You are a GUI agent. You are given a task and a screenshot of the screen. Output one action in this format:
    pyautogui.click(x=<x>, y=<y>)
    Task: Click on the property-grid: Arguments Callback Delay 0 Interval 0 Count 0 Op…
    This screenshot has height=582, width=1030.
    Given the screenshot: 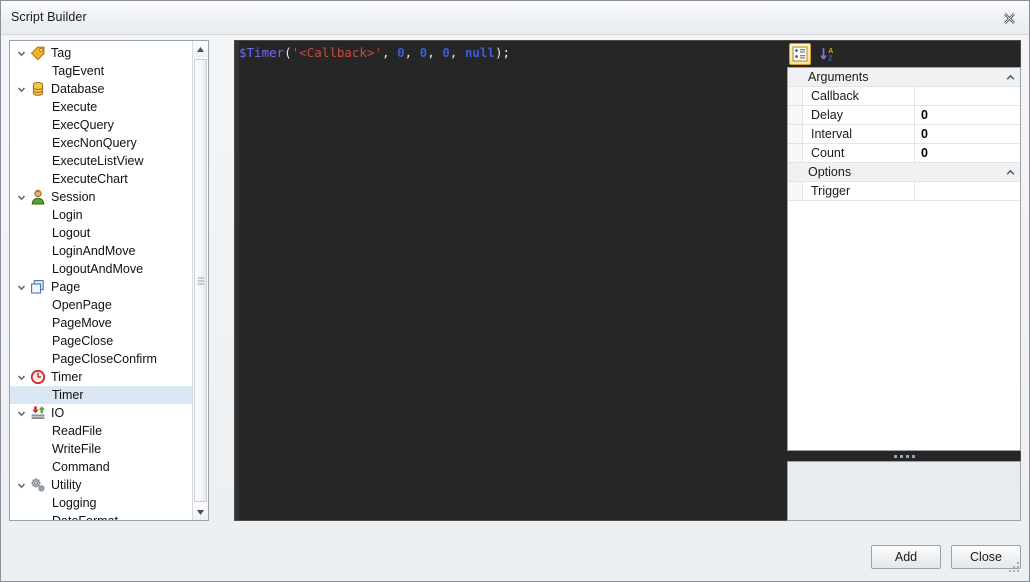 What is the action you would take?
    pyautogui.click(x=904, y=259)
    